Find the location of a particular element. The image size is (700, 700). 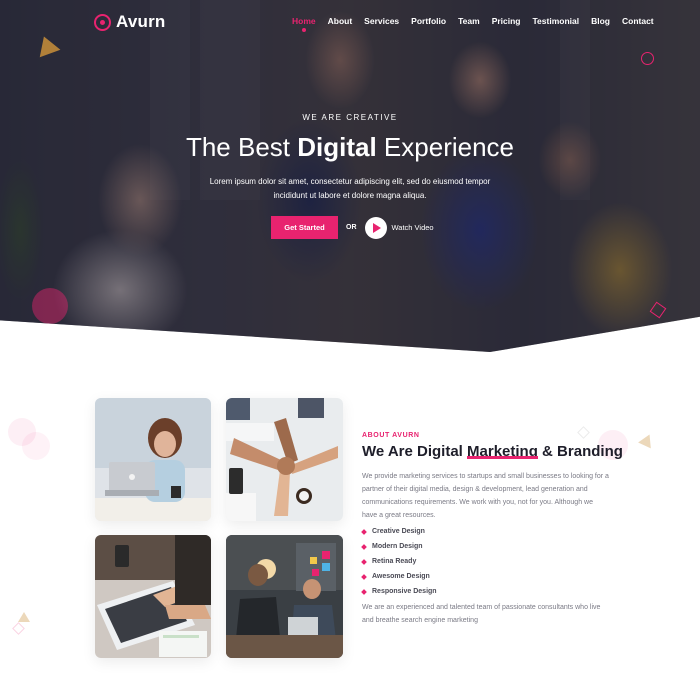

nav-item-testimonial: Testimonial is located at coordinates (556, 21).